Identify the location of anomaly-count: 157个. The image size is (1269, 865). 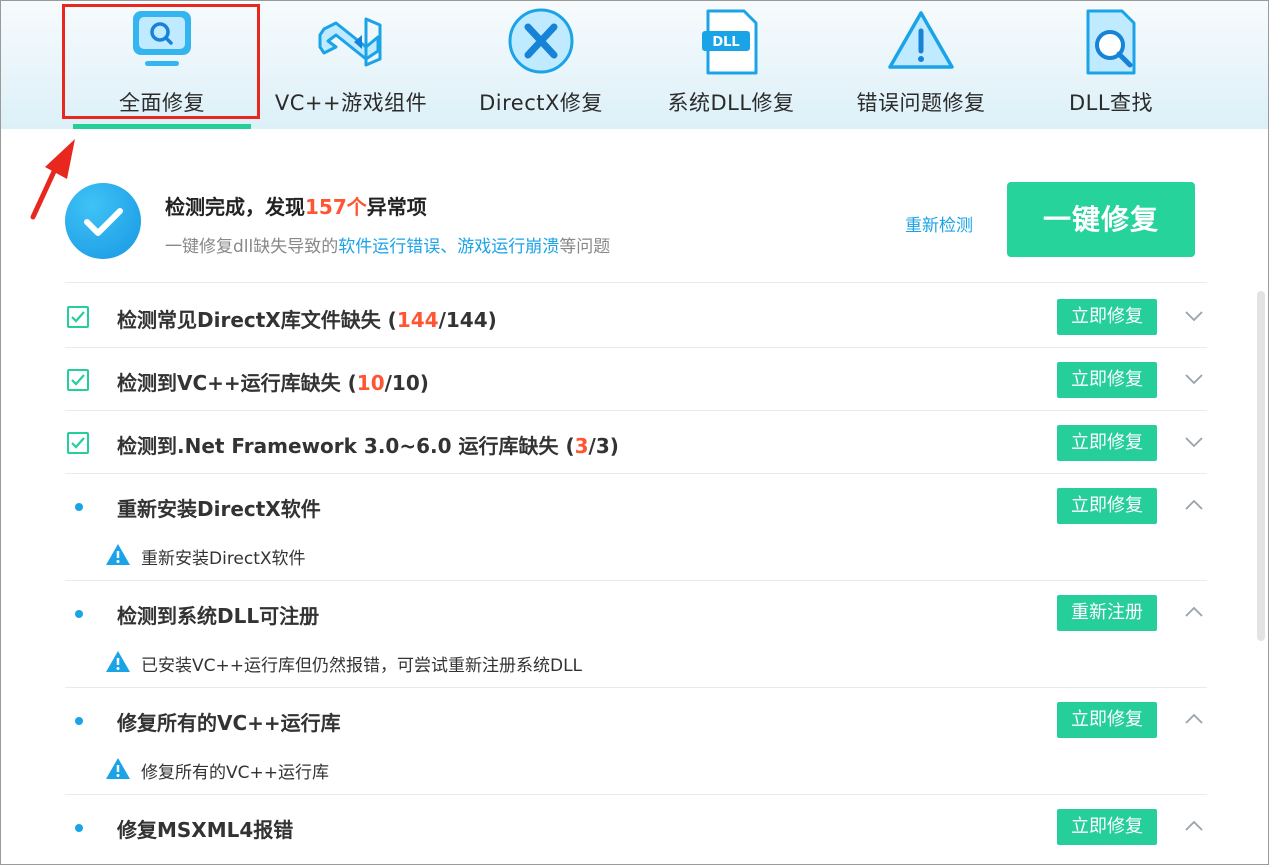
(336, 207).